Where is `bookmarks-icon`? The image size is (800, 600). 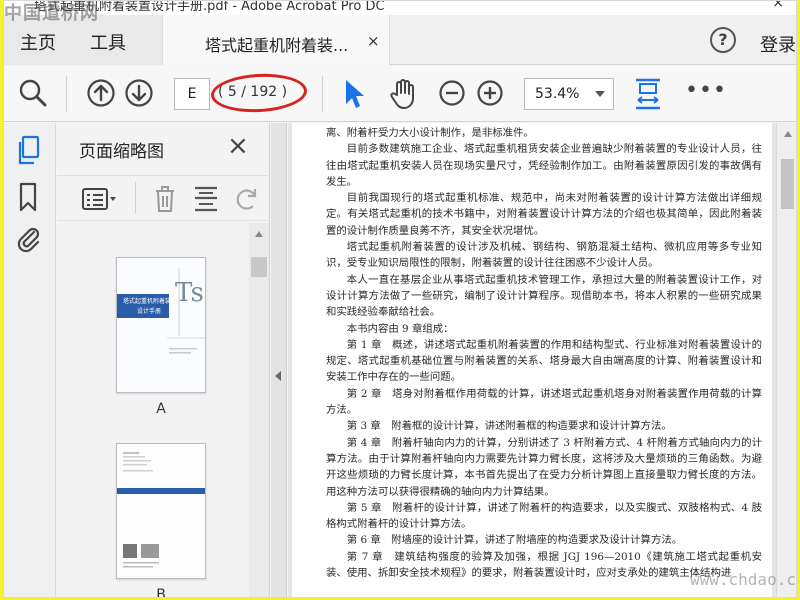 bookmarks-icon is located at coordinates (28, 199).